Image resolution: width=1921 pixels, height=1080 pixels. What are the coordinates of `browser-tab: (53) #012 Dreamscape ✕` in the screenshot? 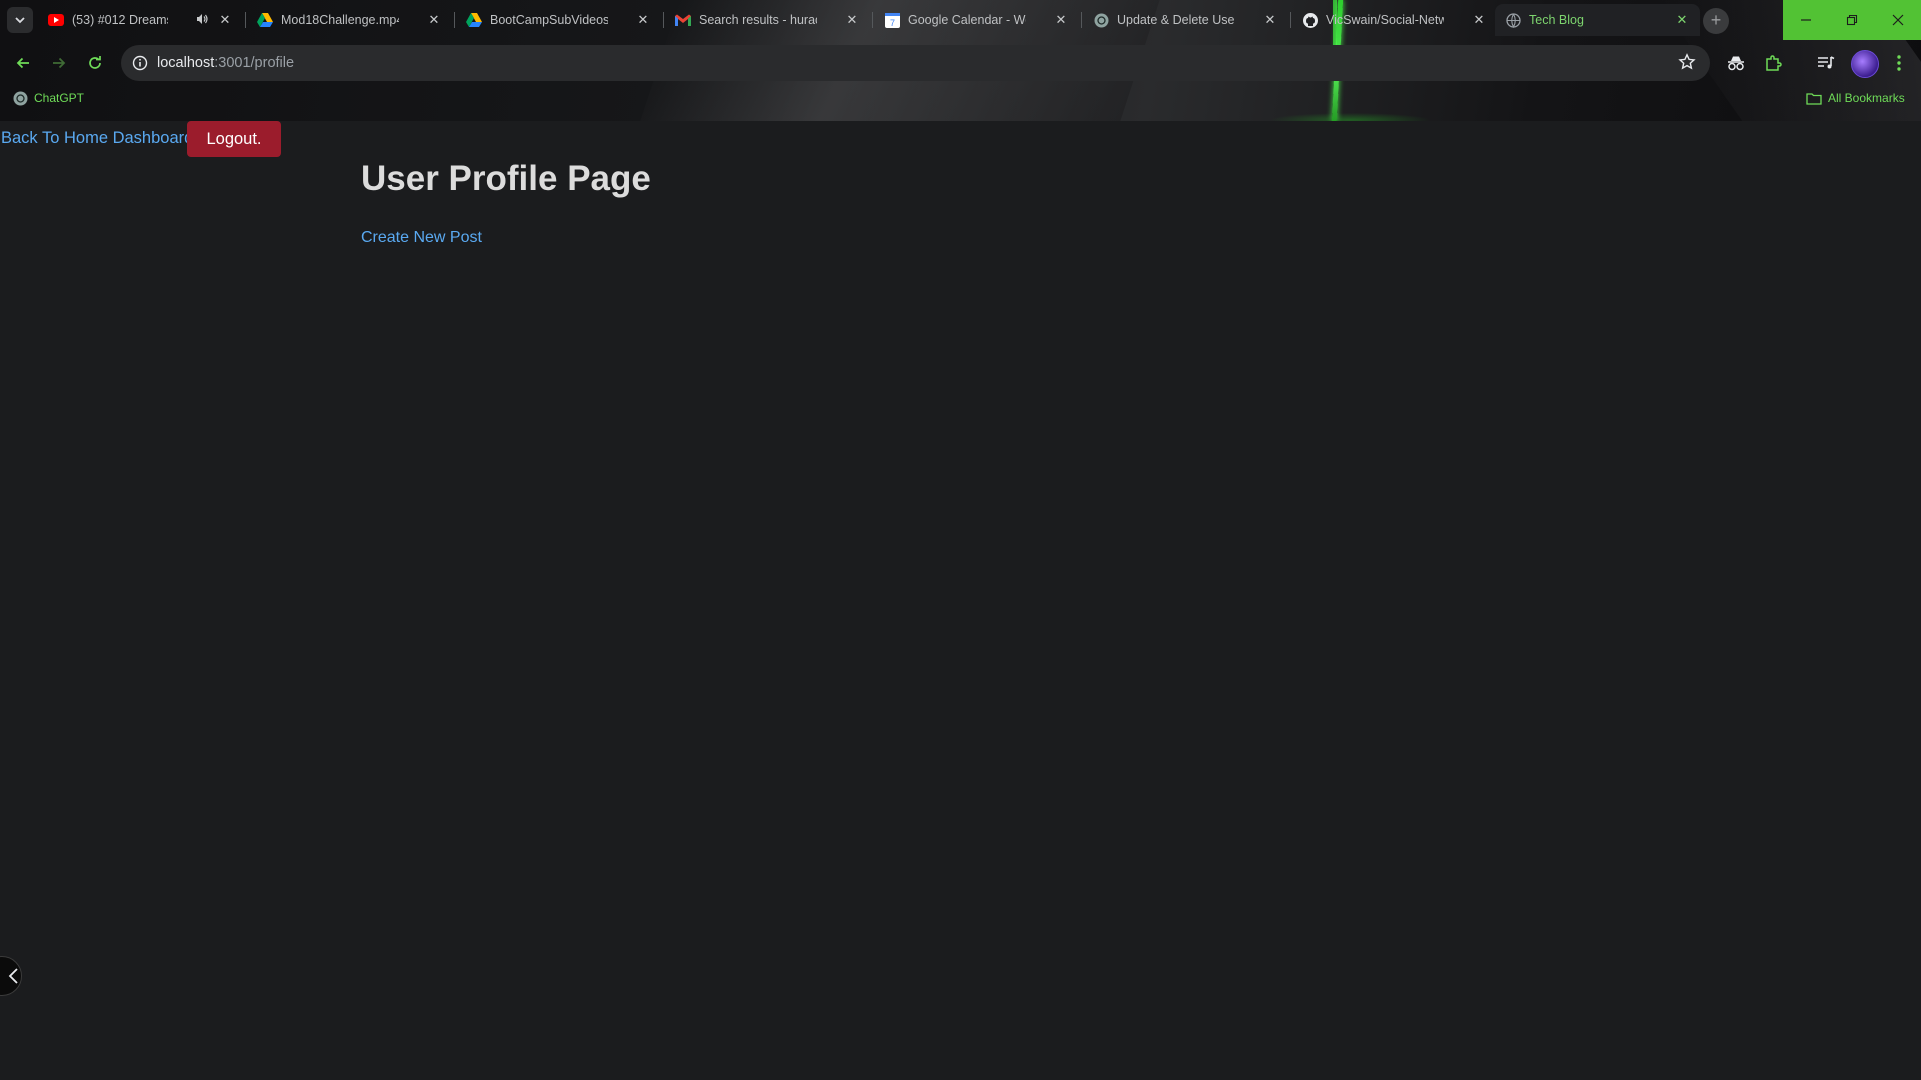 It's located at (140, 20).